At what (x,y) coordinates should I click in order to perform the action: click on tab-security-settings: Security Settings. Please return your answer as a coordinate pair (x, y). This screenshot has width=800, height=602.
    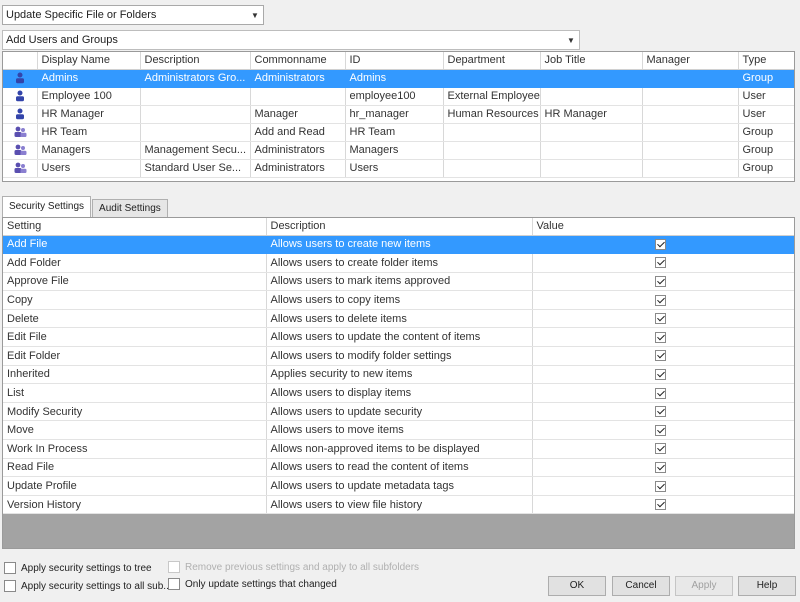
    Looking at the image, I should click on (47, 207).